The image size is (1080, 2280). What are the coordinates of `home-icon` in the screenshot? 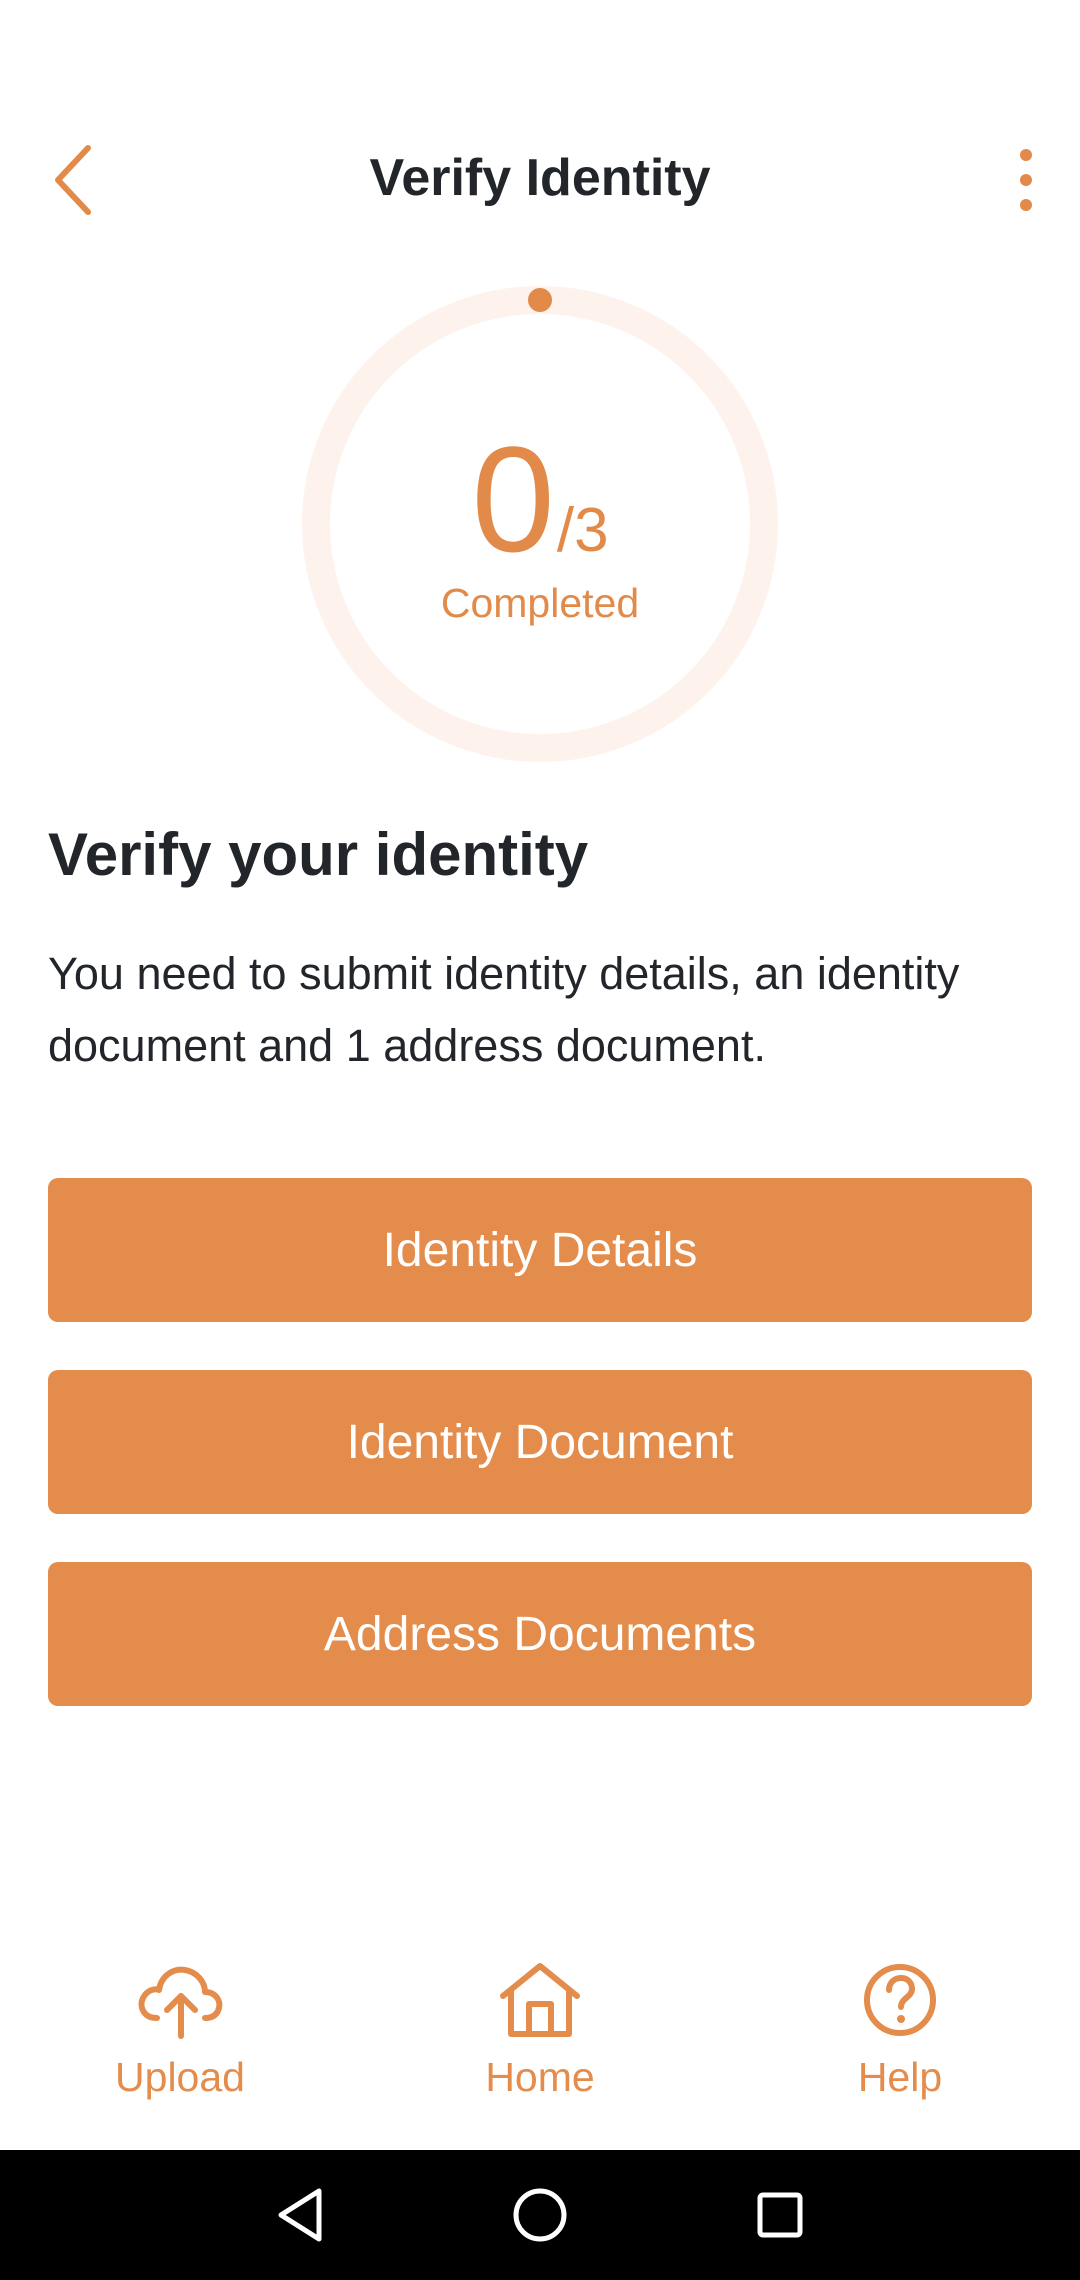 It's located at (540, 2000).